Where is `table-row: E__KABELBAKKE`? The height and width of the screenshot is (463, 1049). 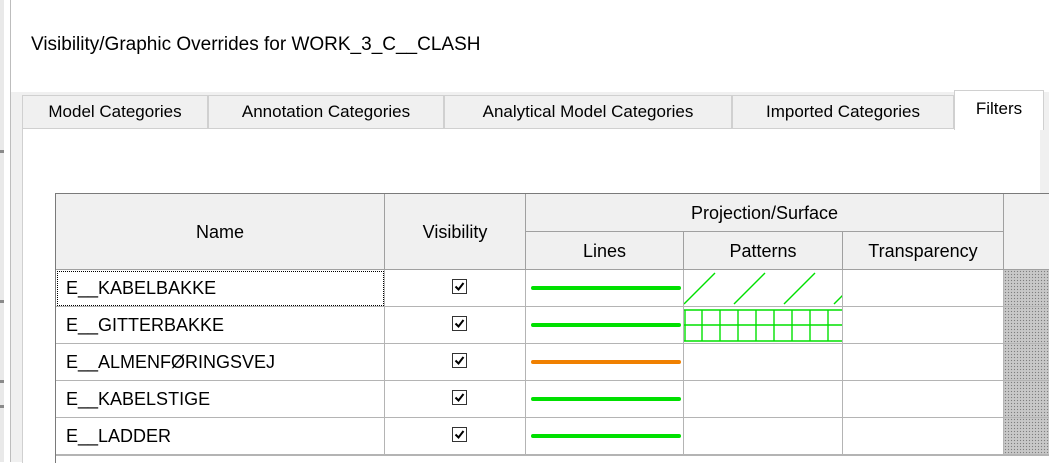 table-row: E__KABELBAKKE is located at coordinates (552, 288).